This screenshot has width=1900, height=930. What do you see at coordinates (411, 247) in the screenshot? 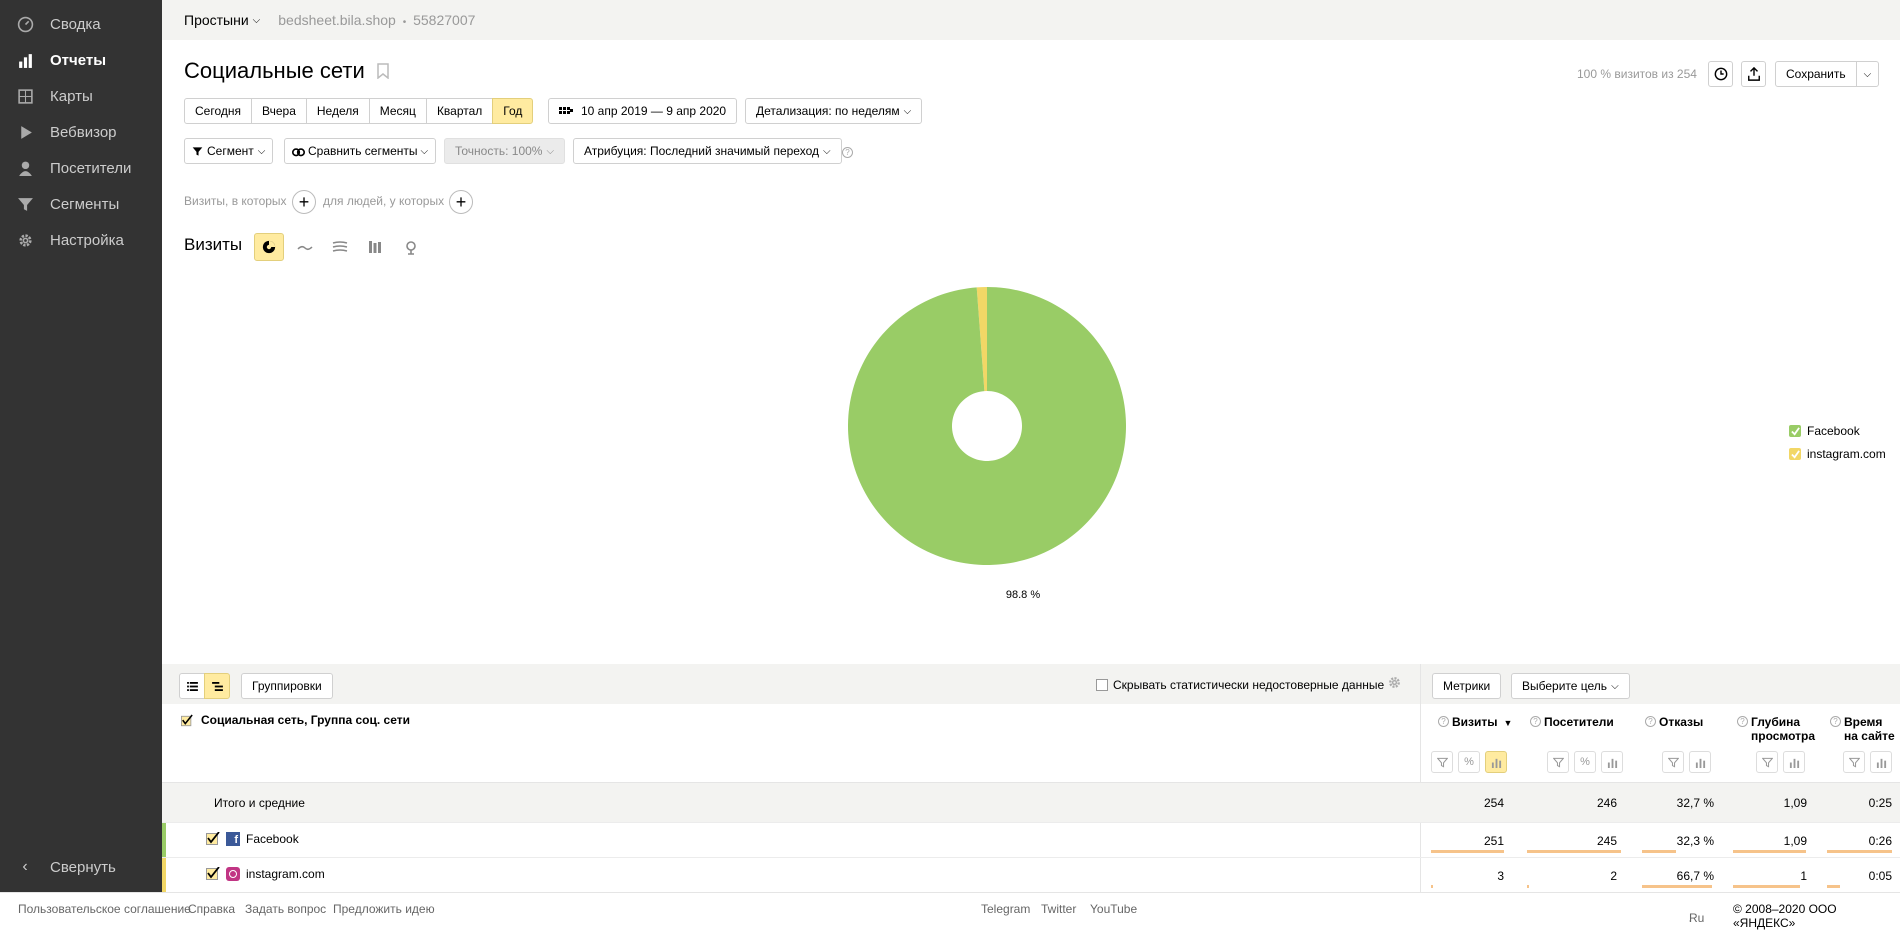
I see `map-chart-button` at bounding box center [411, 247].